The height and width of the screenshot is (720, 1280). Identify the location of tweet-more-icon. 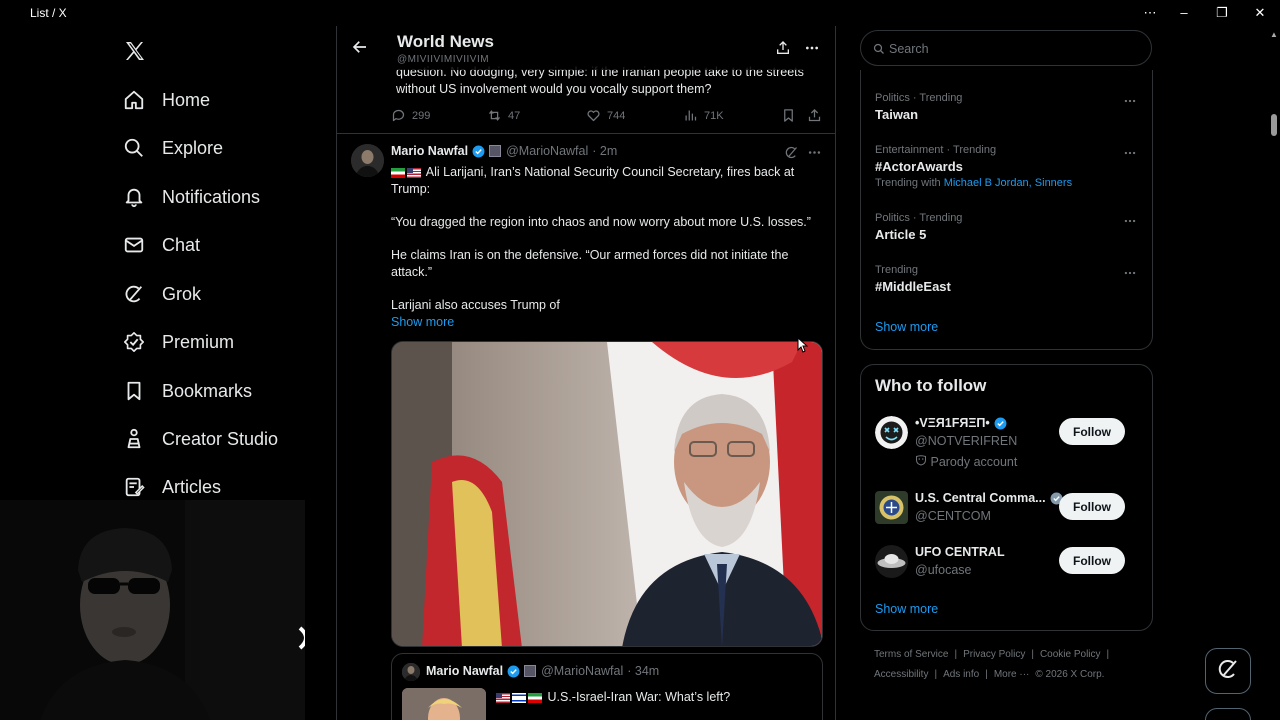
(814, 155).